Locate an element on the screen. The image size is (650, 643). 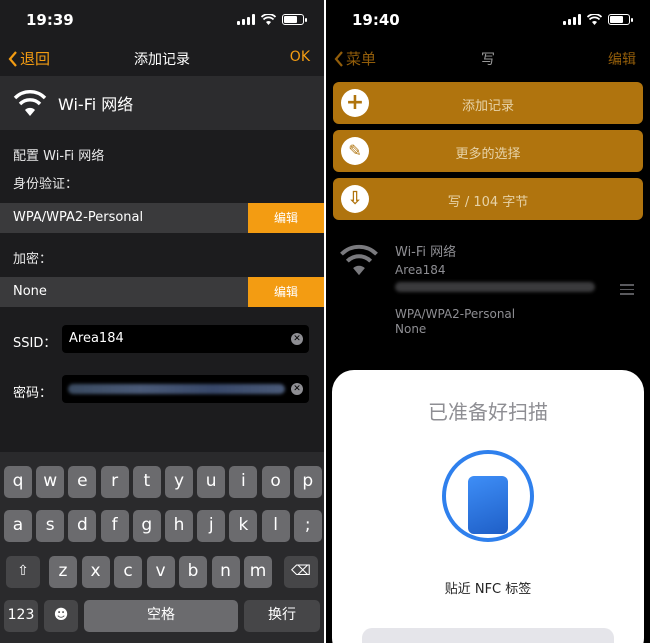
key-g: g is located at coordinates (146, 526).